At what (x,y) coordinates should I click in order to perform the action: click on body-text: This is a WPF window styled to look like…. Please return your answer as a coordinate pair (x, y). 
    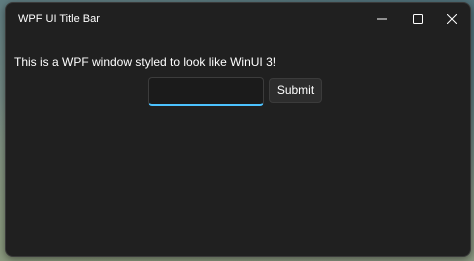
    Looking at the image, I should click on (145, 62).